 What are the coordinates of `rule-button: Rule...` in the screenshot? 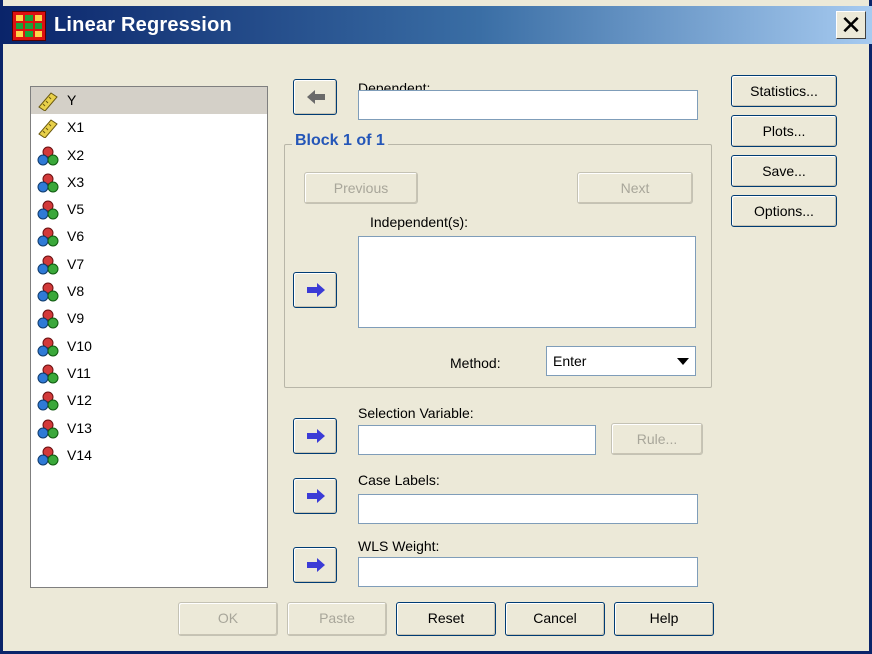 It's located at (657, 439).